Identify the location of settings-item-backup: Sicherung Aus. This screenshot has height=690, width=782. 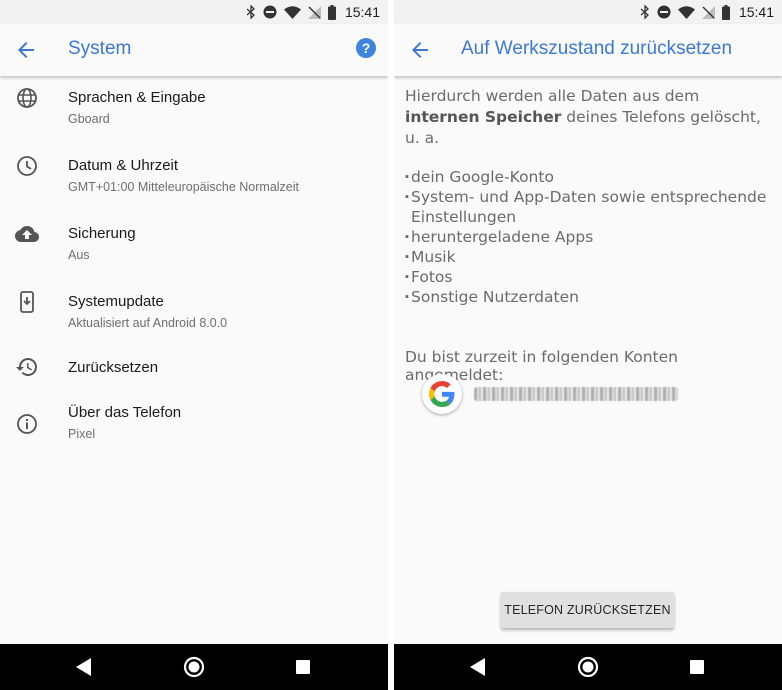
(194, 246).